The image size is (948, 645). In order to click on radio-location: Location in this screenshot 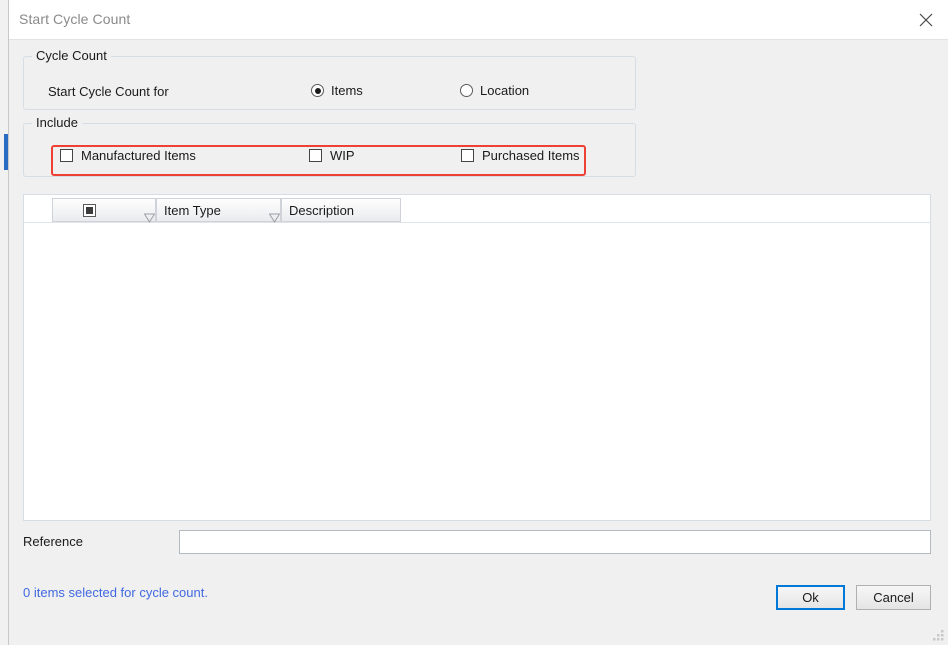, I will do `click(494, 90)`.